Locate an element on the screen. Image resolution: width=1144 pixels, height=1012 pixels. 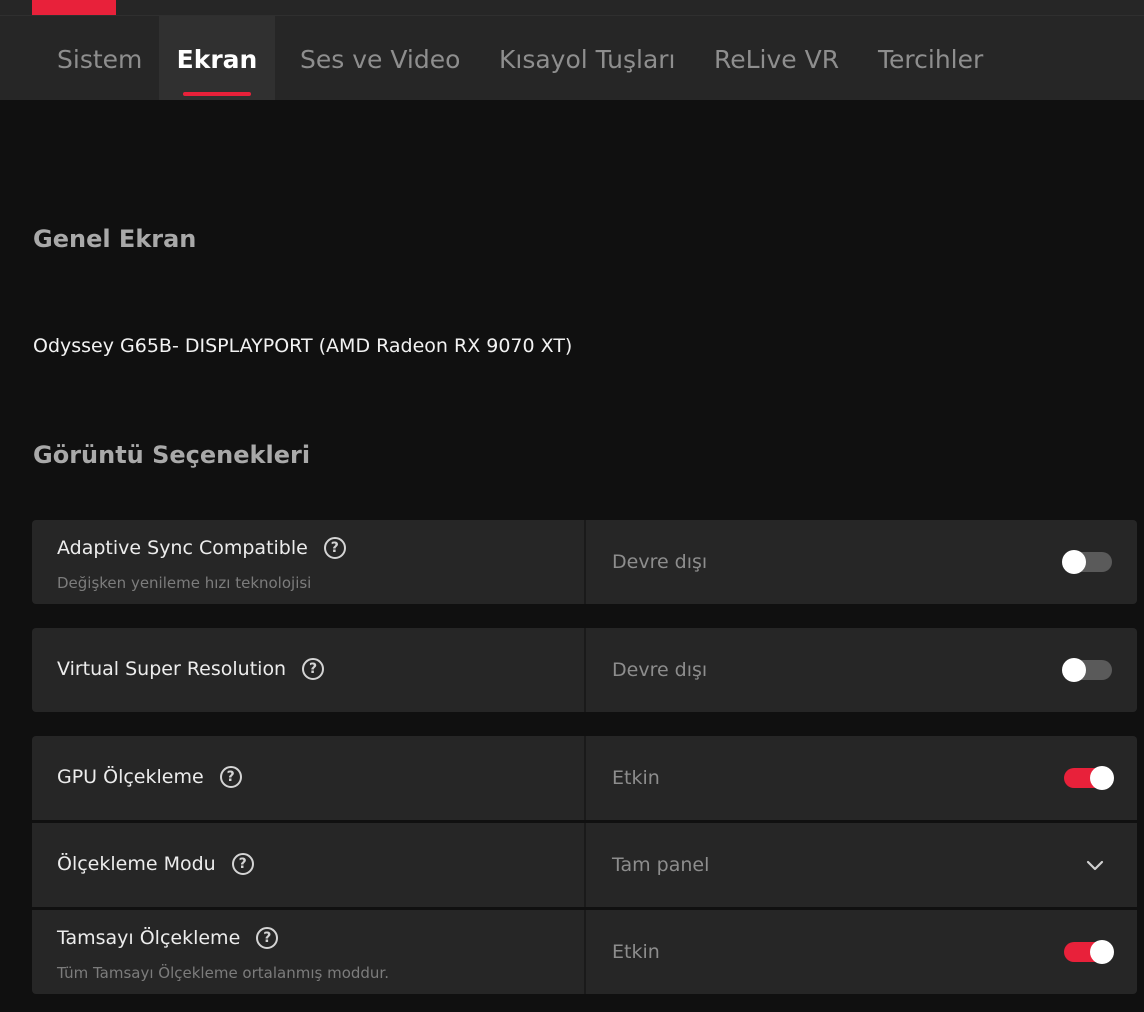
tab-ses-ve-video: Ses ve Video is located at coordinates (380, 58).